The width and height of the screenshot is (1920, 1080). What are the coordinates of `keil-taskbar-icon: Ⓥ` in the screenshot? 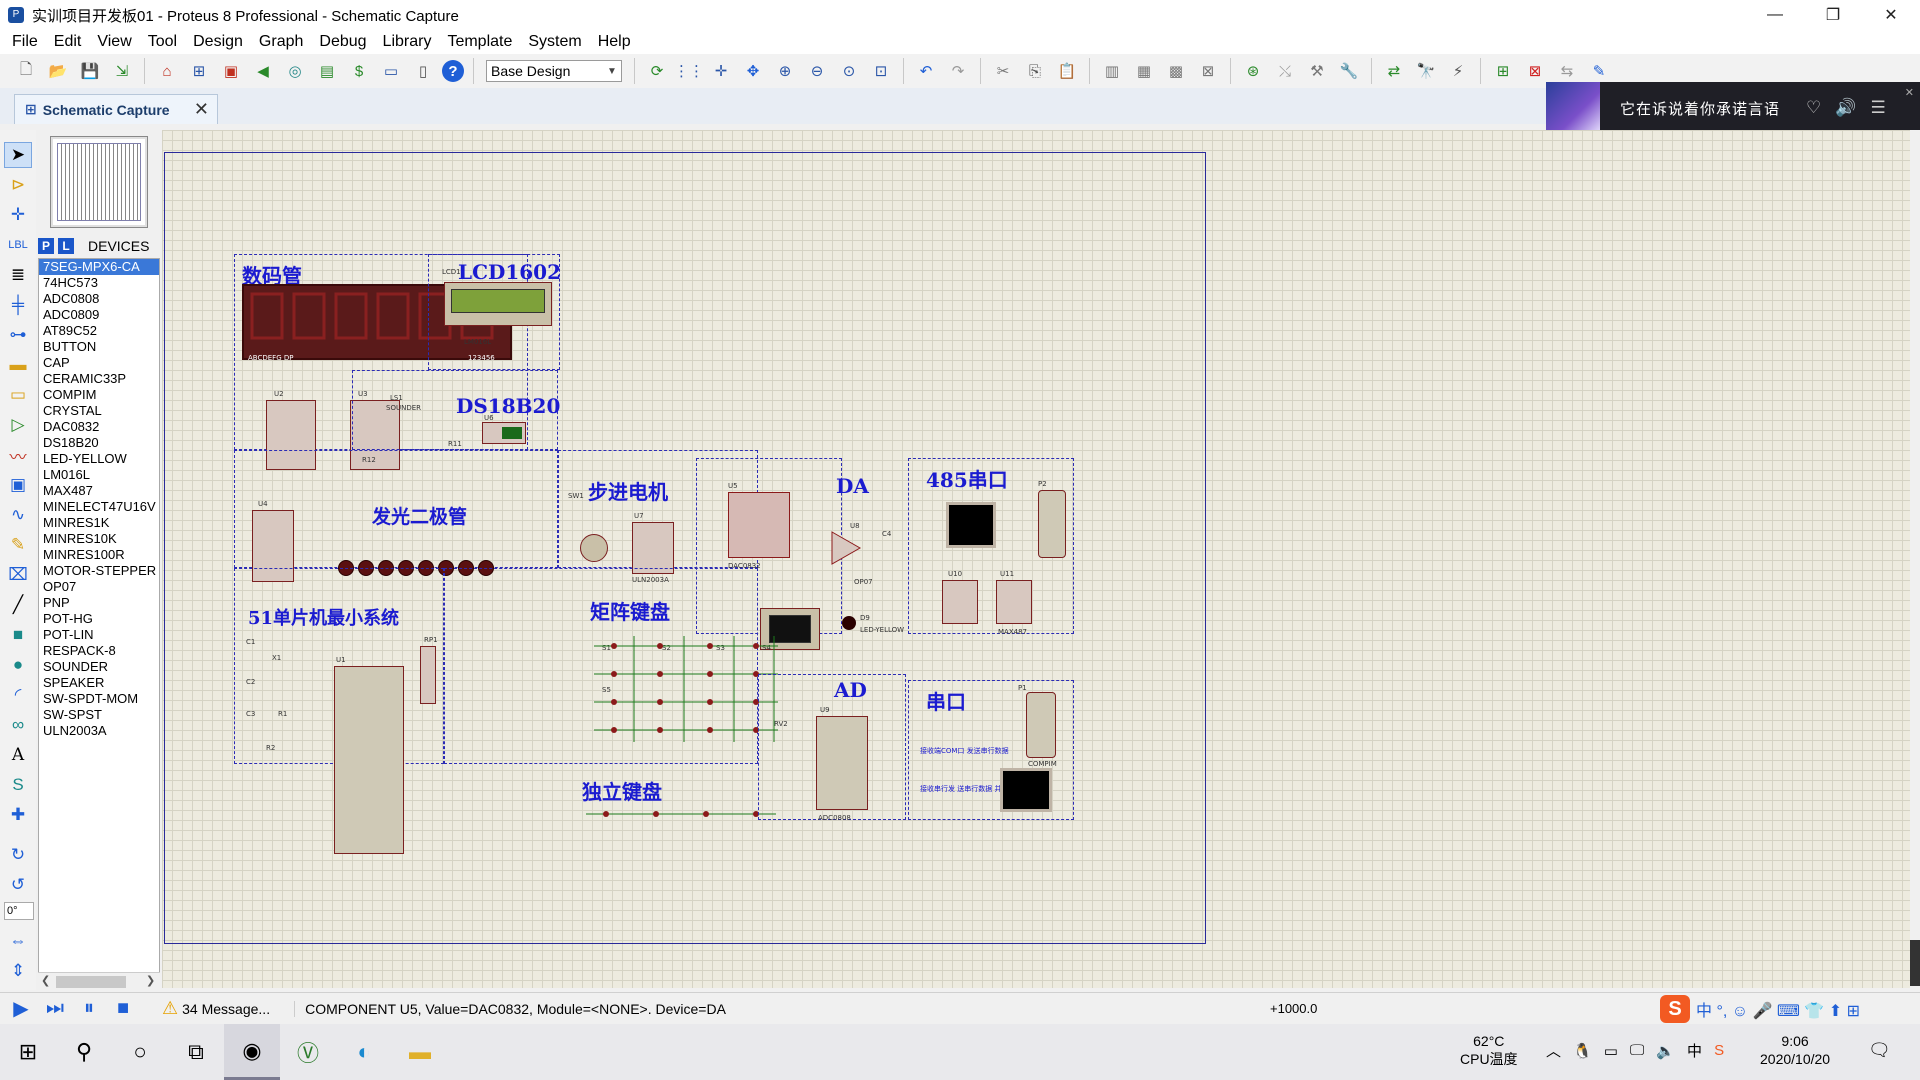 It's located at (308, 1052).